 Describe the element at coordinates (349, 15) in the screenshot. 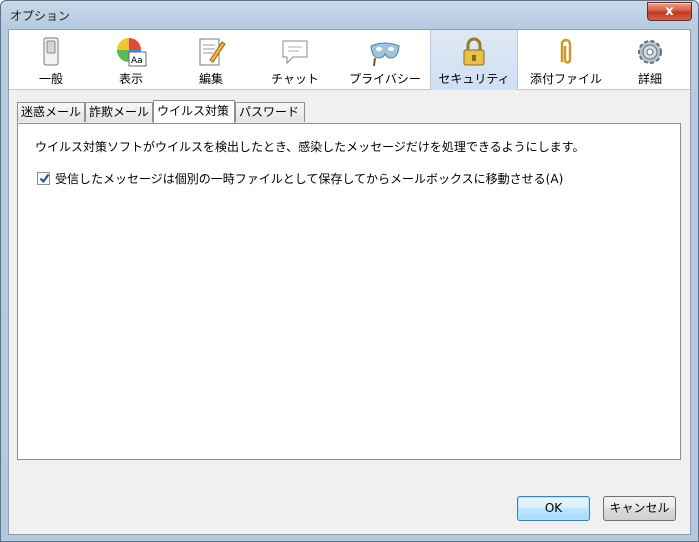

I see `title-bar: オプション x` at that location.